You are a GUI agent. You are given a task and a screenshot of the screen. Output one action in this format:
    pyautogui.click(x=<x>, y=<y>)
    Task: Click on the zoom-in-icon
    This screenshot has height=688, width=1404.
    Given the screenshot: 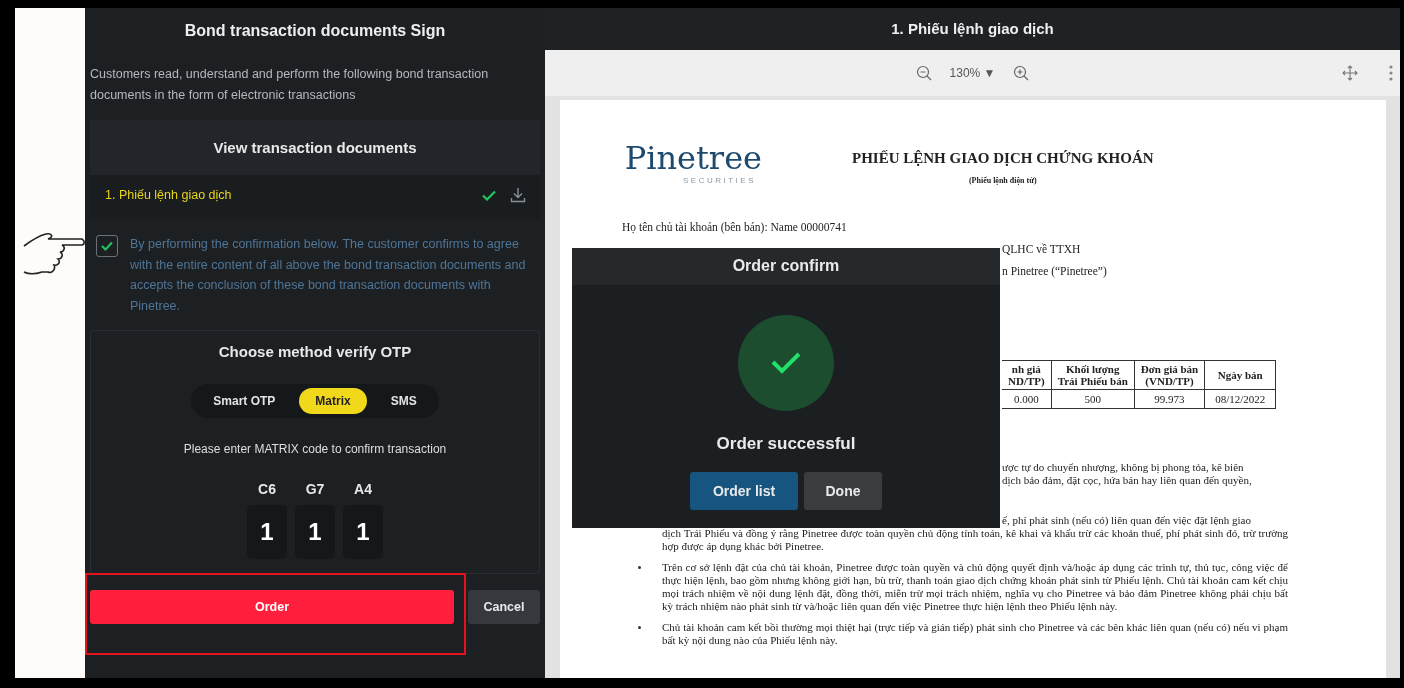 What is the action you would take?
    pyautogui.click(x=1021, y=73)
    